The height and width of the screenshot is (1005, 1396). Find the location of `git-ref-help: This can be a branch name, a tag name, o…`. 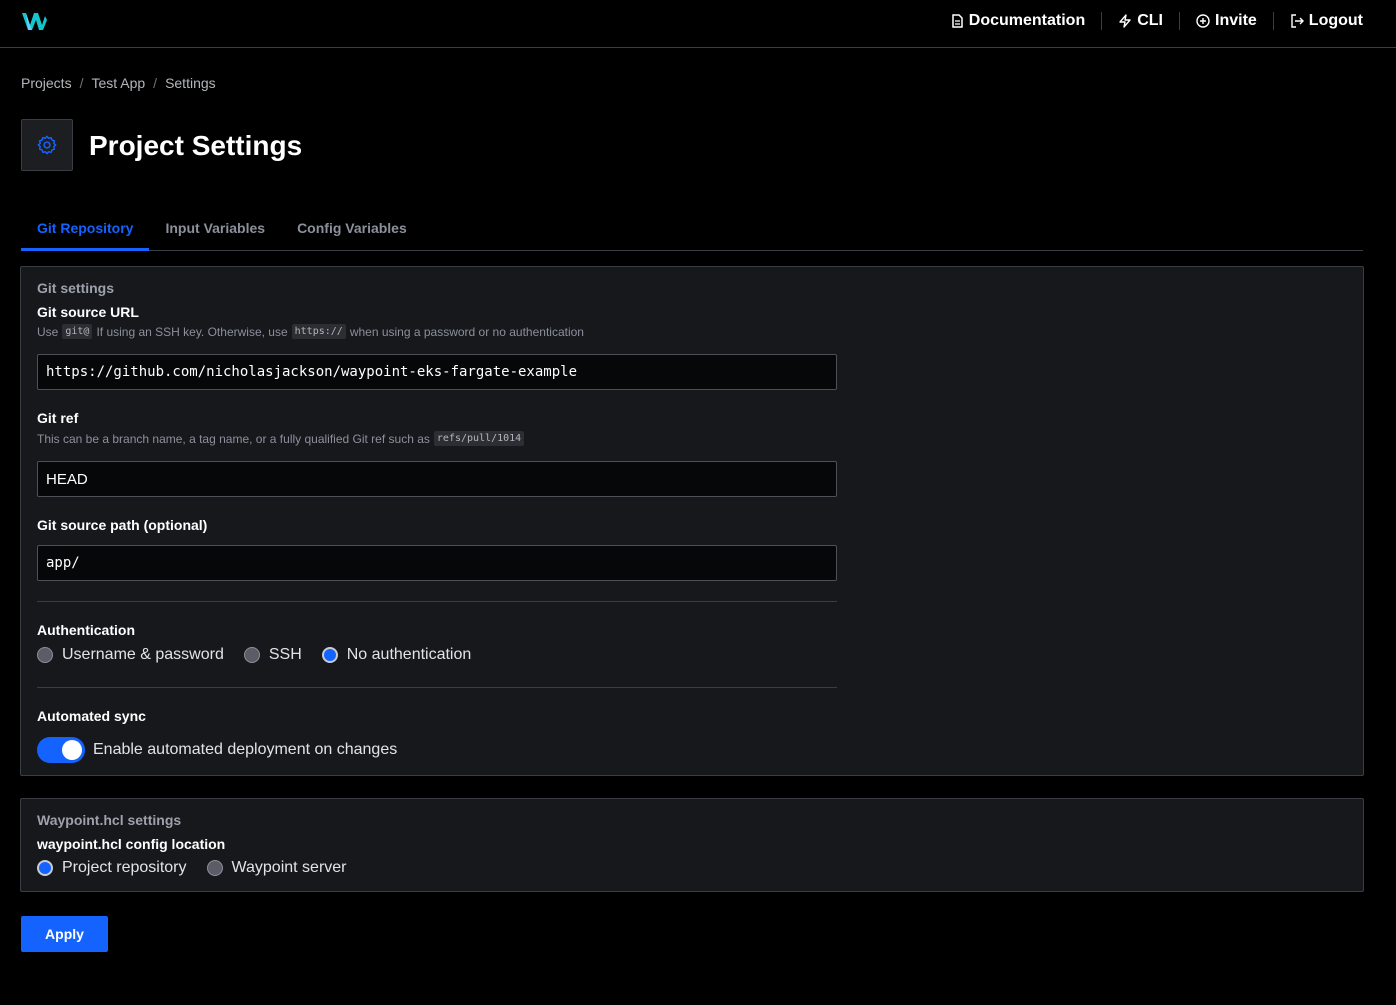

git-ref-help: This can be a branch name, a tag name, o… is located at coordinates (281, 438).